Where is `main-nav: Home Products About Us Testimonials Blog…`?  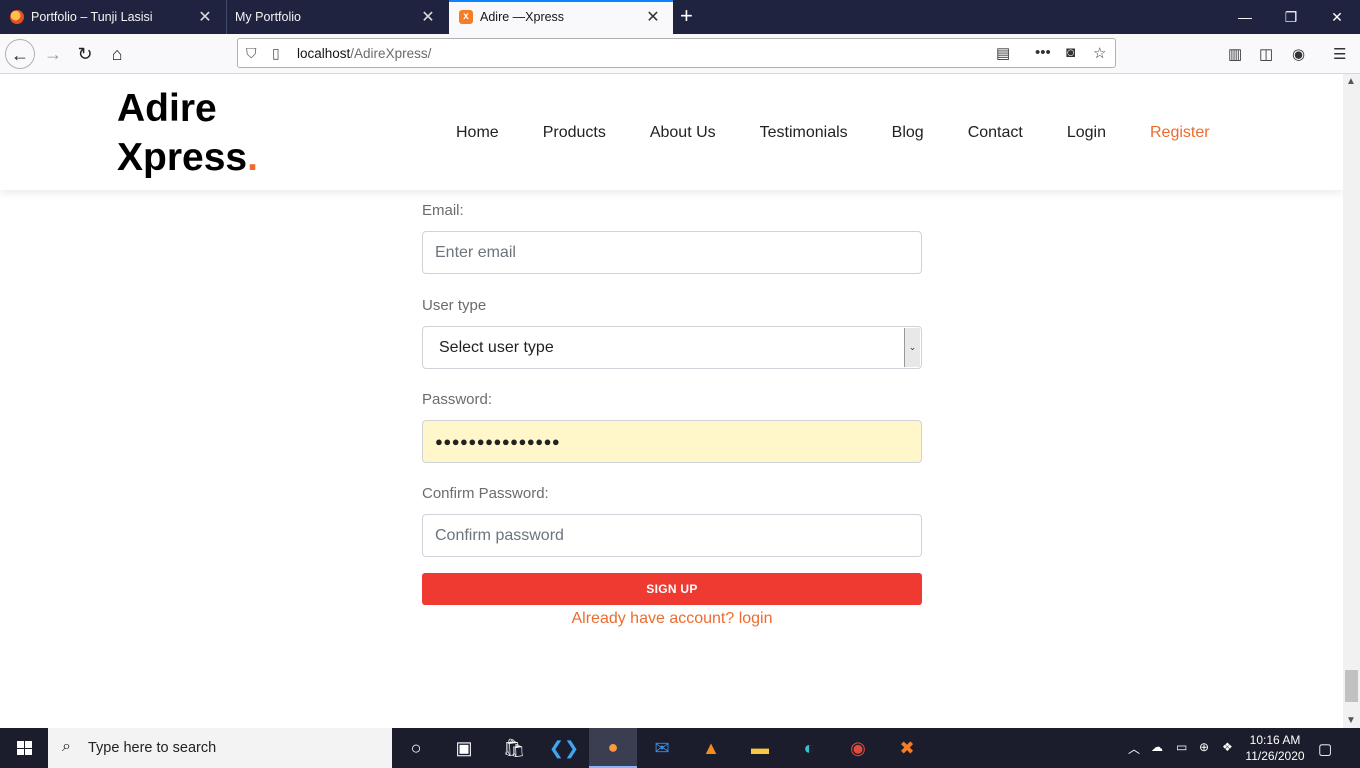
main-nav: Home Products About Us Testimonials Blog… is located at coordinates (833, 133).